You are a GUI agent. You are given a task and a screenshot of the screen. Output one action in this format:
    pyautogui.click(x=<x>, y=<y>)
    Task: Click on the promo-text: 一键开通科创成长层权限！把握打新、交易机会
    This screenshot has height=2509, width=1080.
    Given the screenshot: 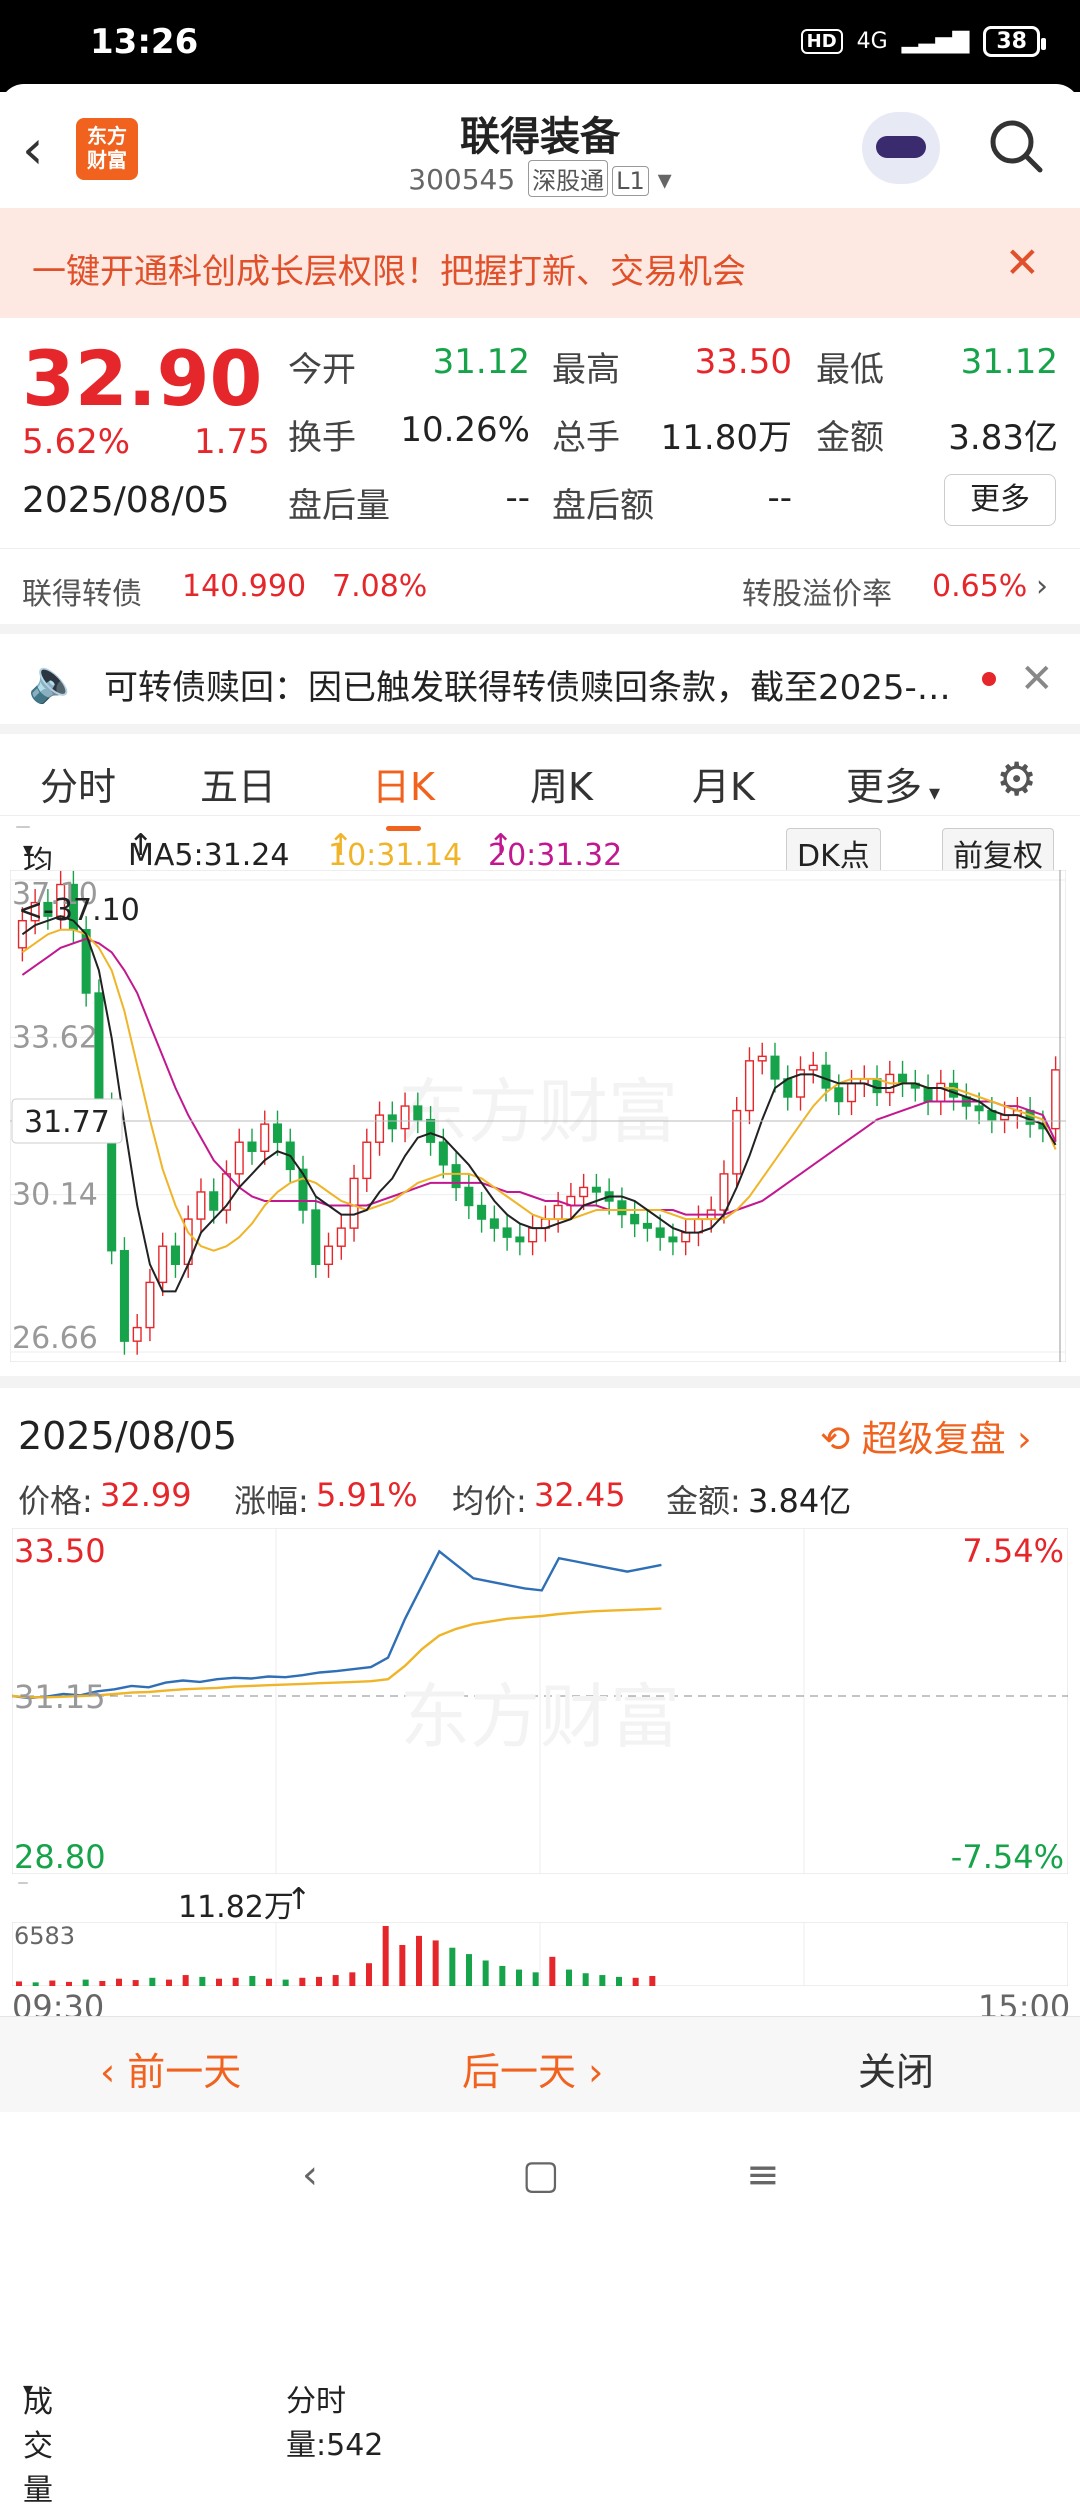 What is the action you would take?
    pyautogui.click(x=389, y=272)
    